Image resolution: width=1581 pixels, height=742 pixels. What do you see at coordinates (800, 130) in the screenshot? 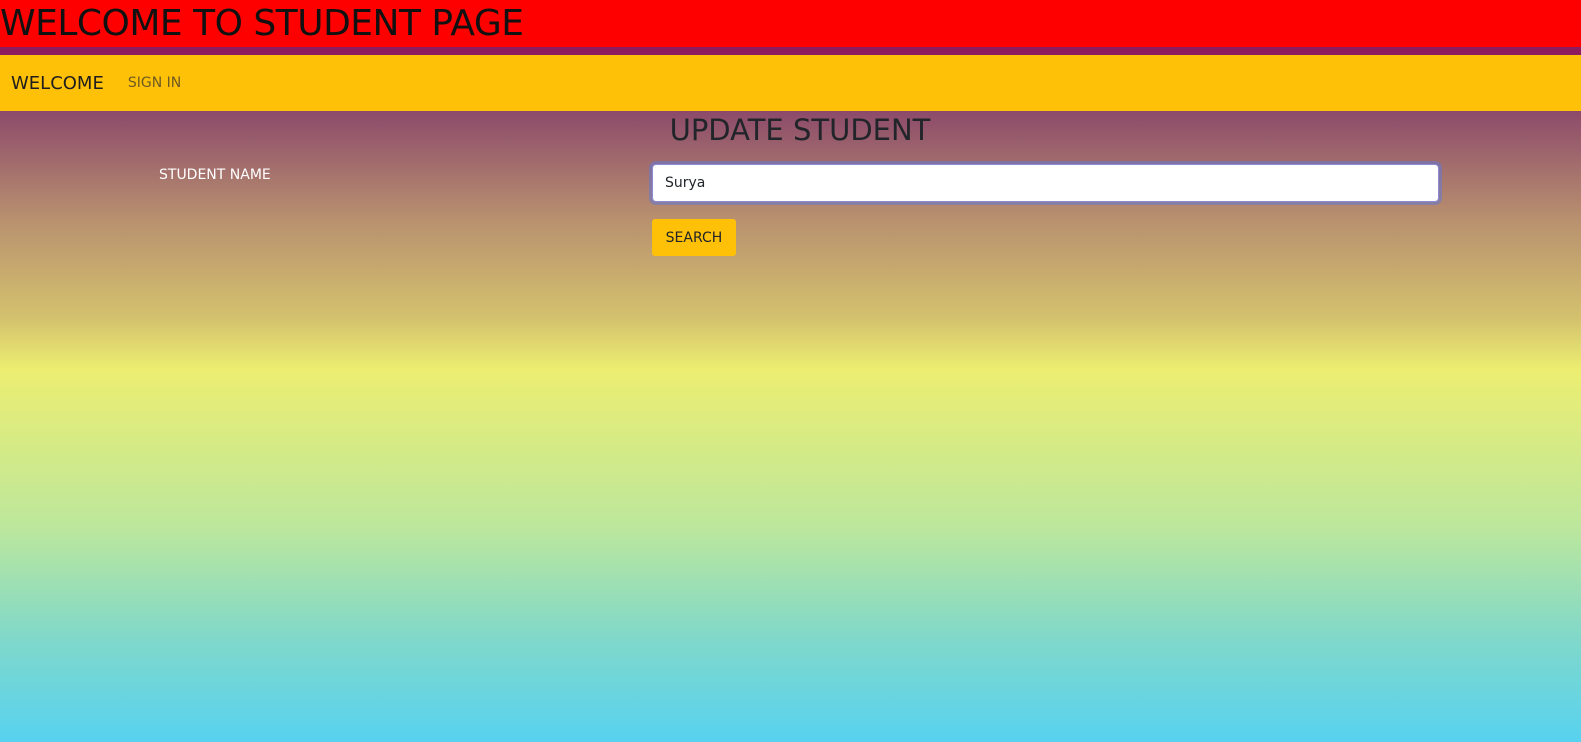
I see `page-title: UPDATE STUDENT` at bounding box center [800, 130].